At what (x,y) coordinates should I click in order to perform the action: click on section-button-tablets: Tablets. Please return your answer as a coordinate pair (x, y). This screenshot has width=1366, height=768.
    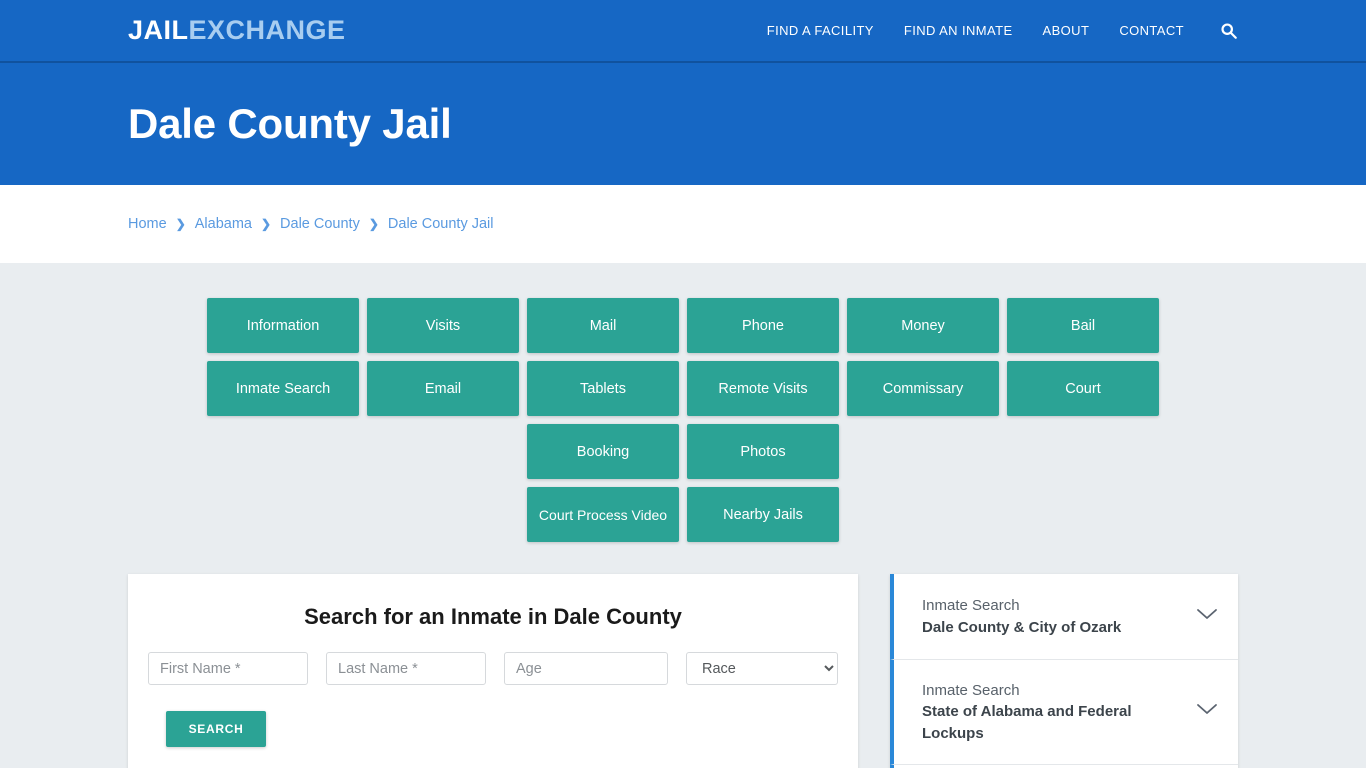
    Looking at the image, I should click on (603, 388).